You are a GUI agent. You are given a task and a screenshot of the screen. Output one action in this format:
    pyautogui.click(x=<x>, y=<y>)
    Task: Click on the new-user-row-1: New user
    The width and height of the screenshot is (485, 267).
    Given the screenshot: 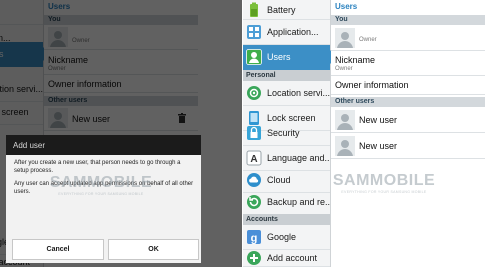 What is the action you would take?
    pyautogui.click(x=408, y=120)
    